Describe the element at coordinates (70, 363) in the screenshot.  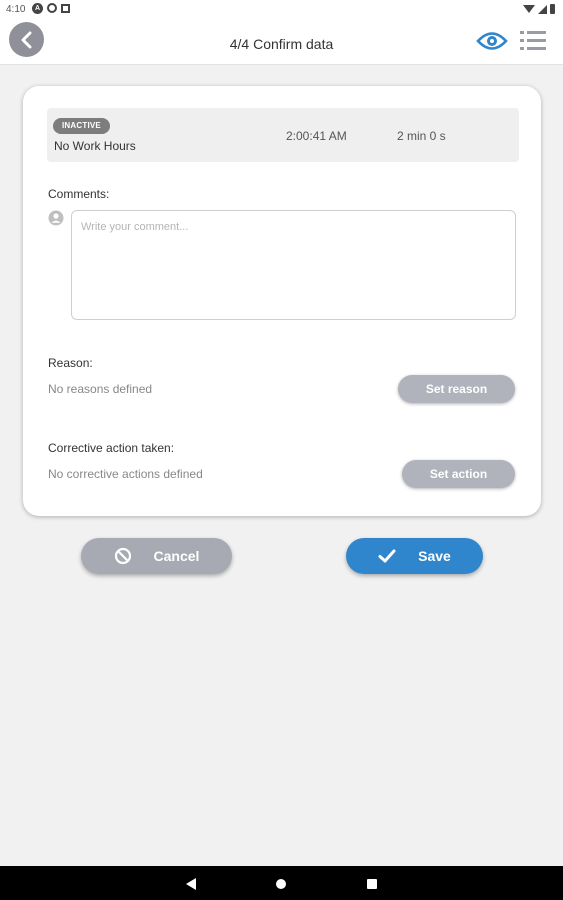
I see `reason-label: Reason:` at that location.